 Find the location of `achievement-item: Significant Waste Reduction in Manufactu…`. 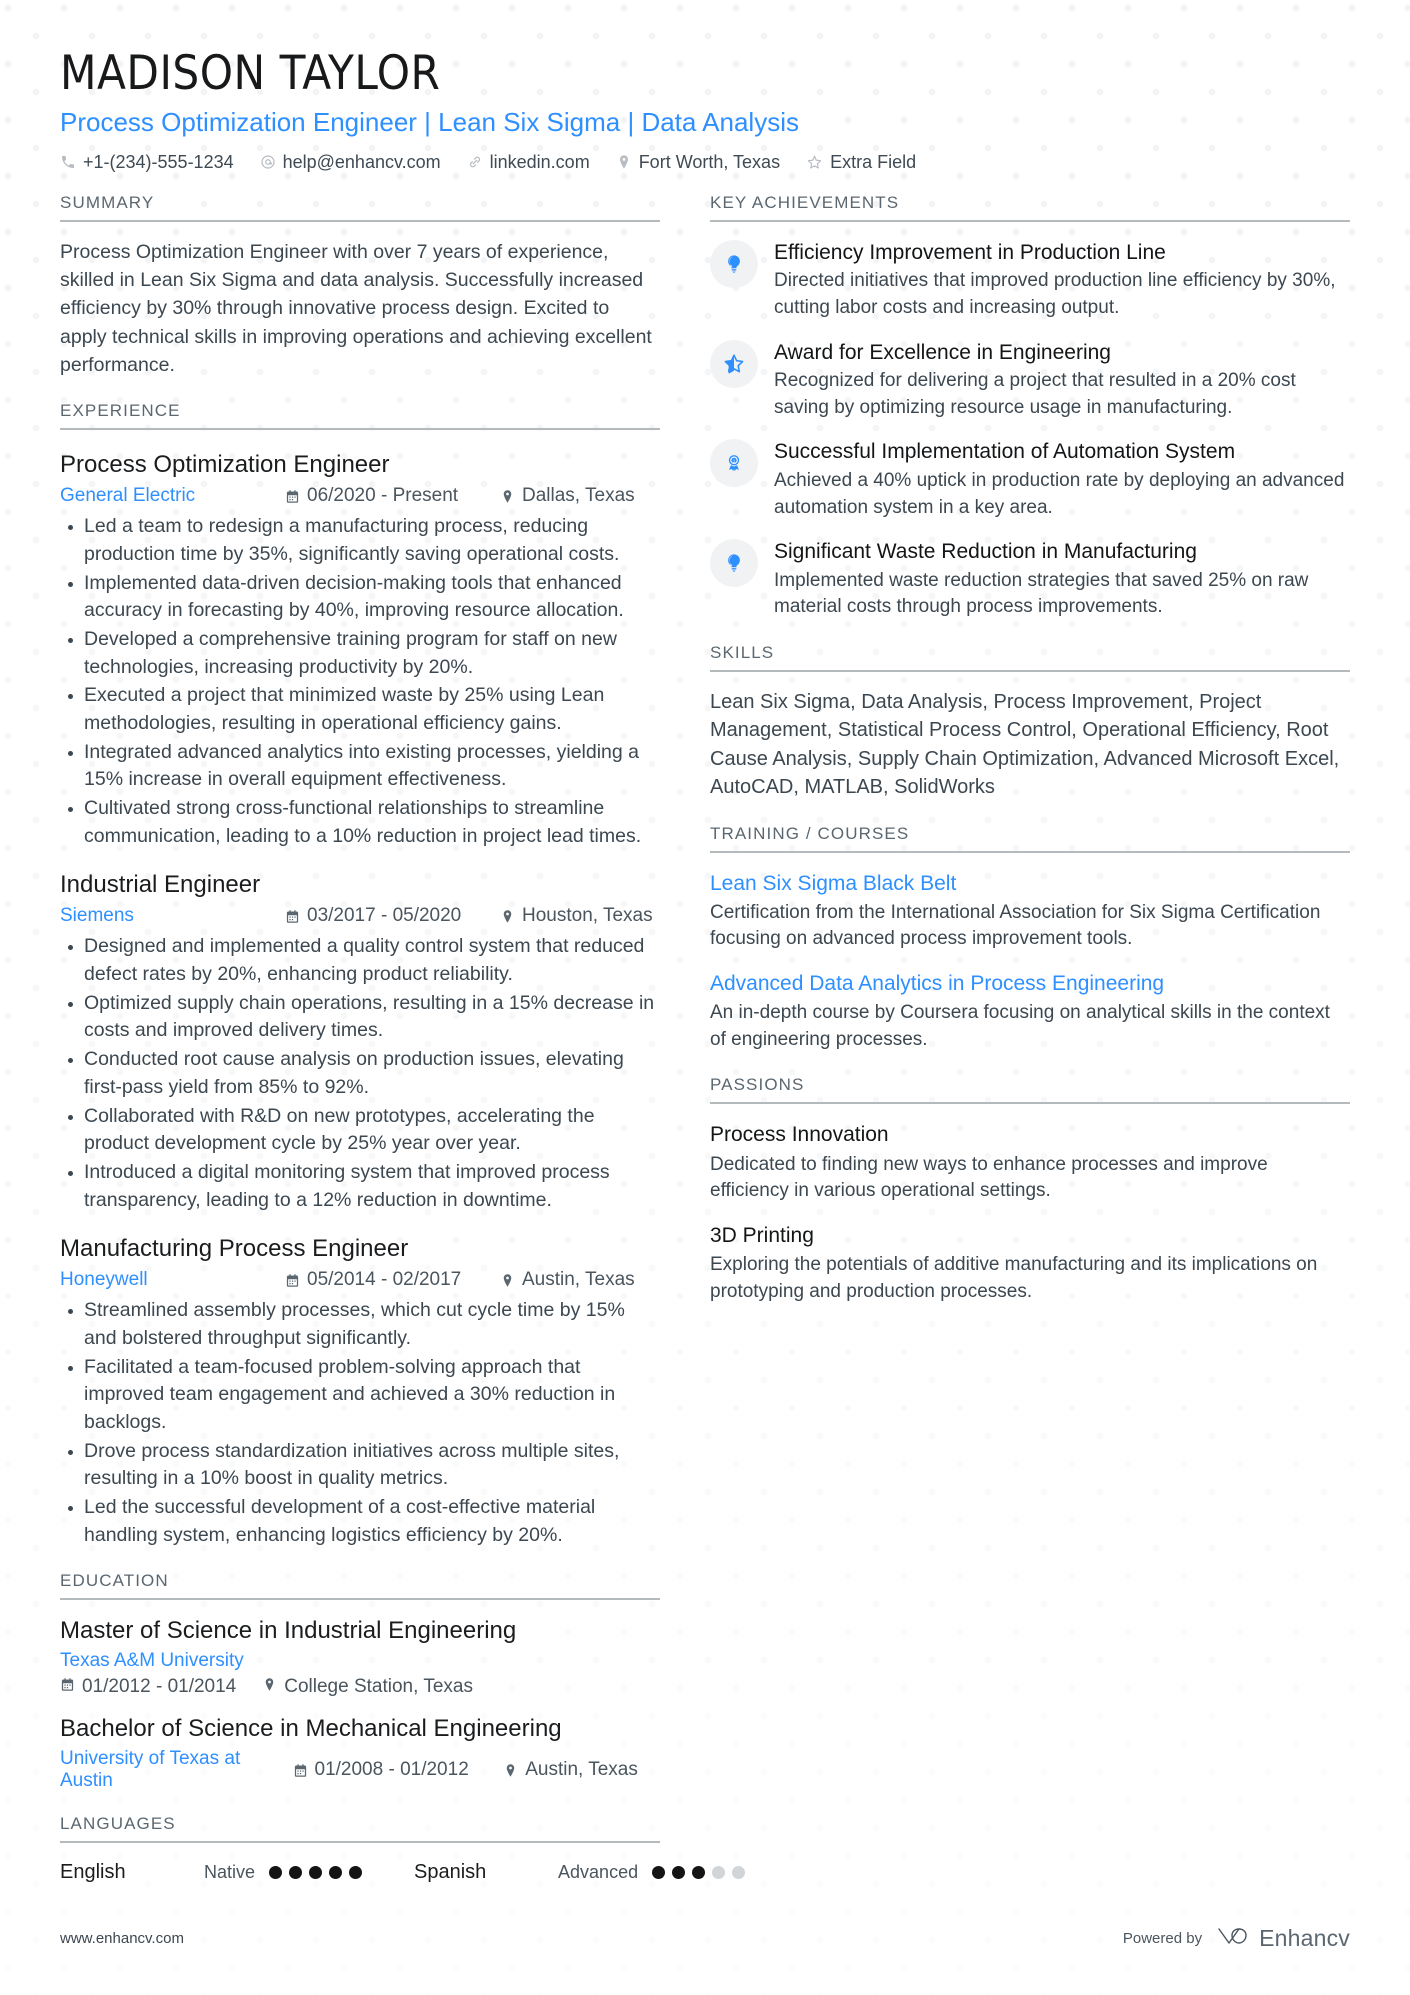

achievement-item: Significant Waste Reduction in Manufactu… is located at coordinates (1030, 580).